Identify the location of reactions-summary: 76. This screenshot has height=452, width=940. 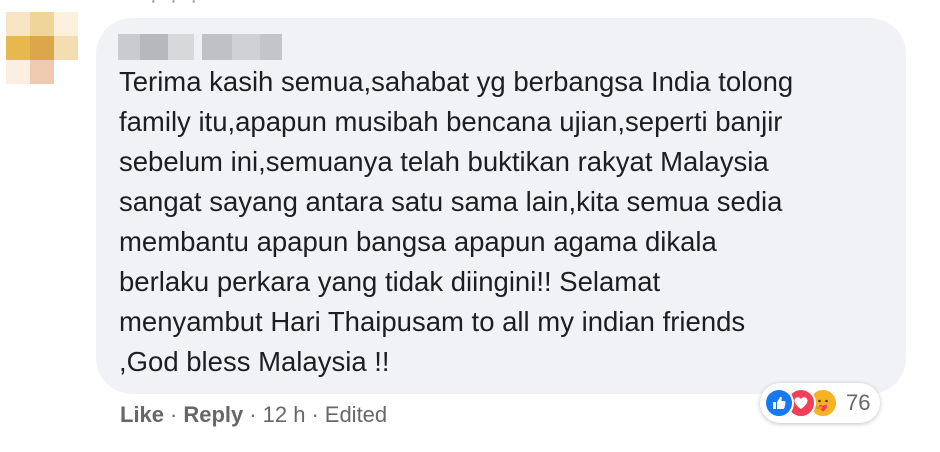
(820, 403).